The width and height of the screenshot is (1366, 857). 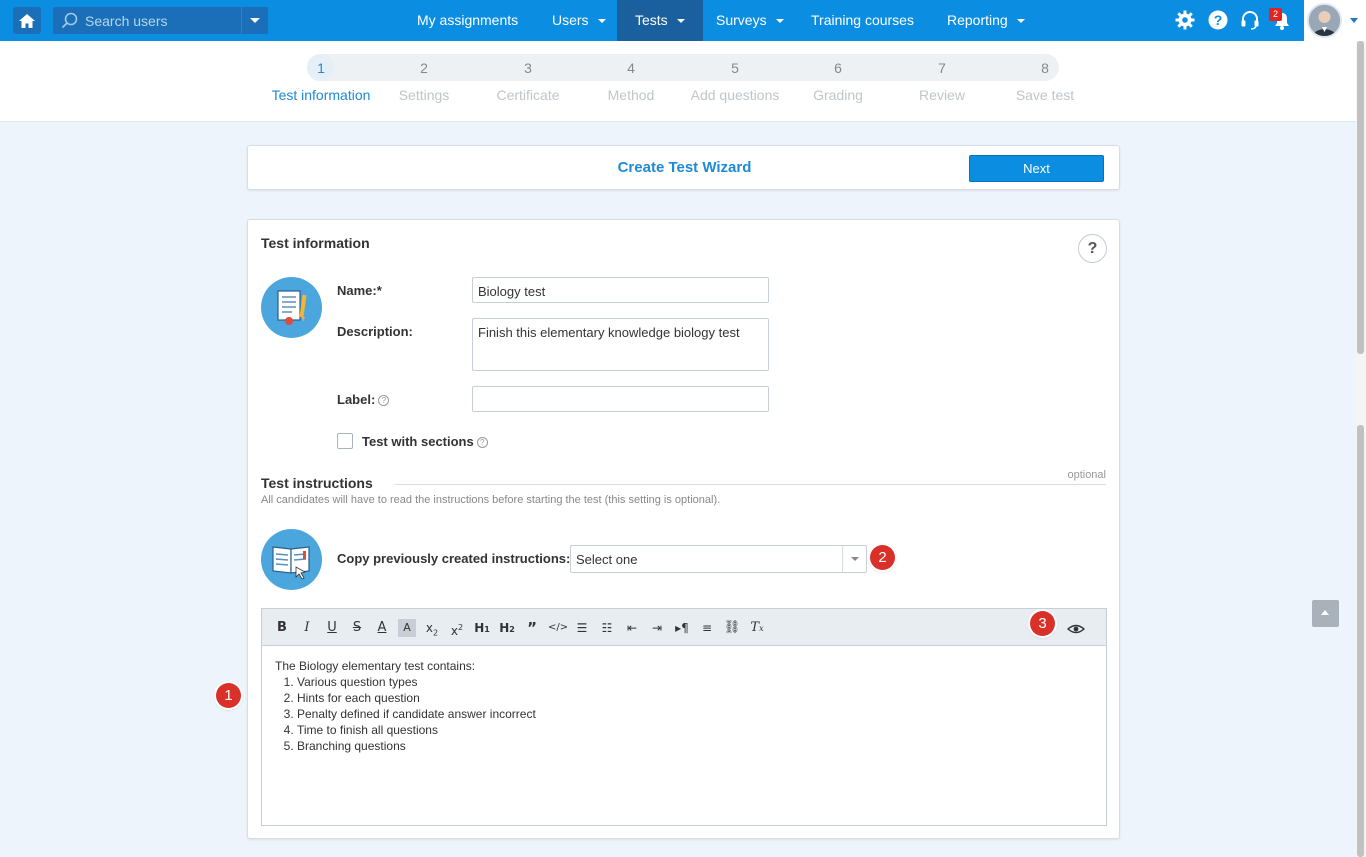 What do you see at coordinates (582, 628) in the screenshot?
I see `ordered-list-icon: ☰` at bounding box center [582, 628].